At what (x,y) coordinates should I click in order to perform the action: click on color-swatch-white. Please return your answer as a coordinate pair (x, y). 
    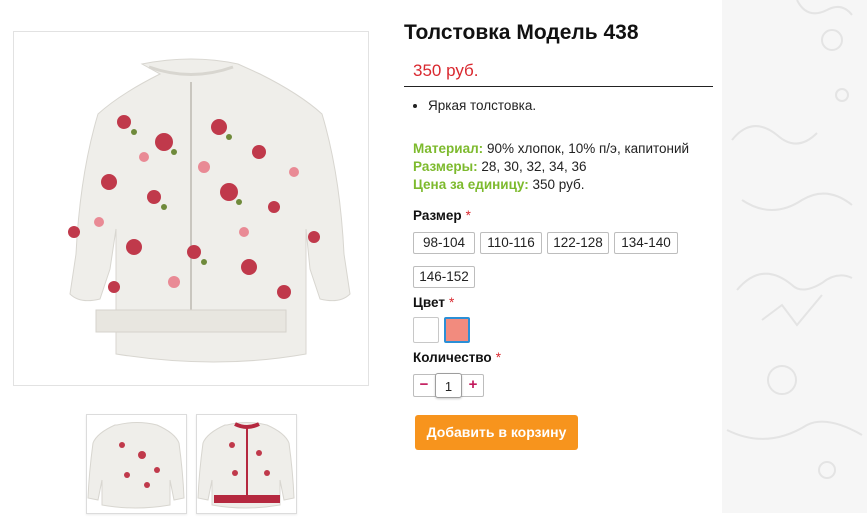
    Looking at the image, I should click on (426, 330).